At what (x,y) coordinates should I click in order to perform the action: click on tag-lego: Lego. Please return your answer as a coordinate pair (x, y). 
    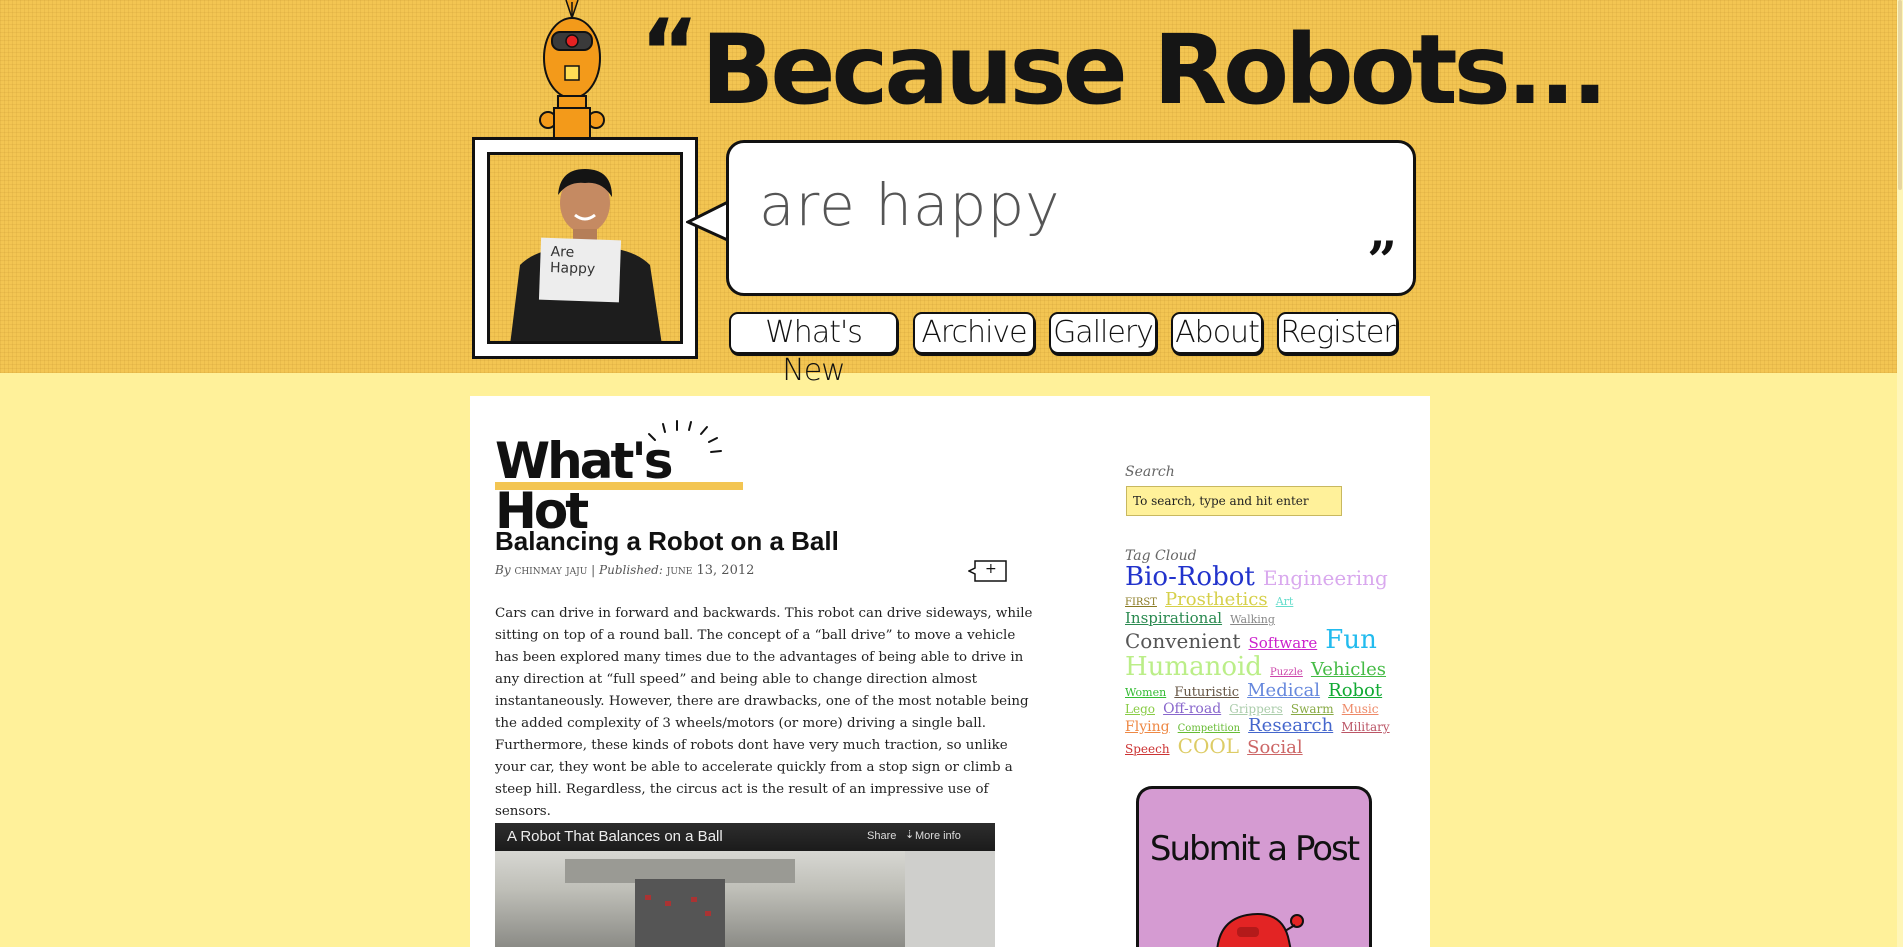
    Looking at the image, I should click on (1140, 709).